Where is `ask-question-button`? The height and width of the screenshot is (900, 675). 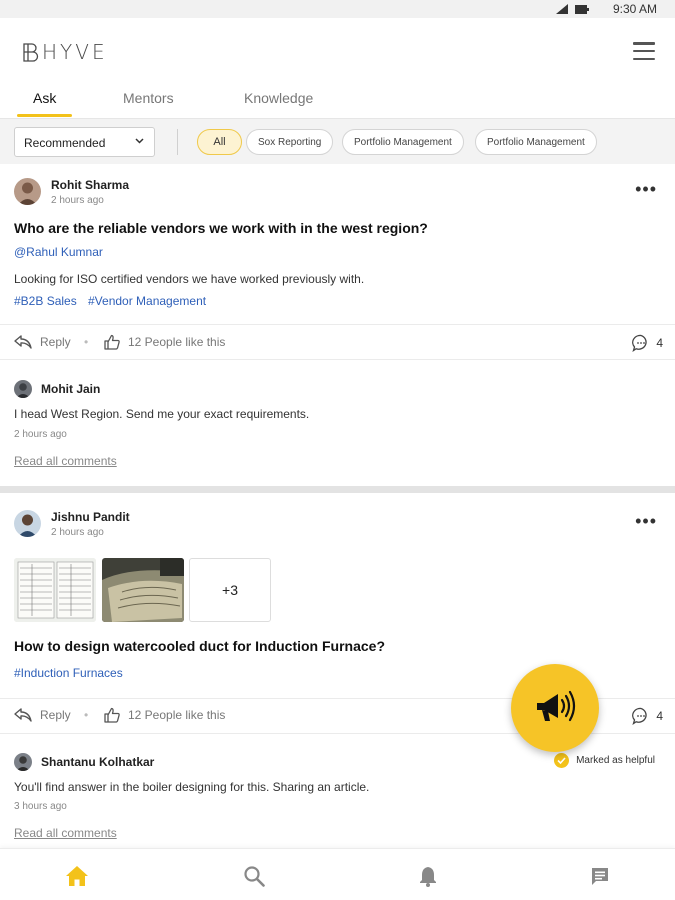
ask-question-button is located at coordinates (555, 708).